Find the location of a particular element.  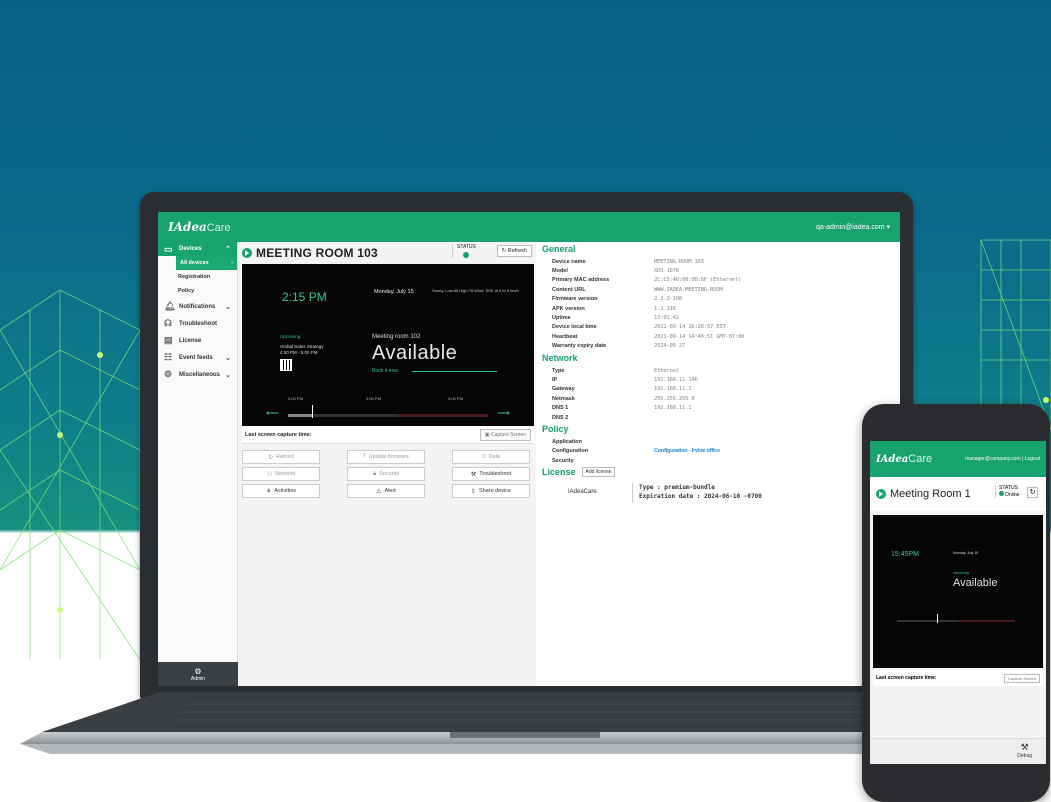

sidebar-item-license: ▤ License is located at coordinates (197, 340).